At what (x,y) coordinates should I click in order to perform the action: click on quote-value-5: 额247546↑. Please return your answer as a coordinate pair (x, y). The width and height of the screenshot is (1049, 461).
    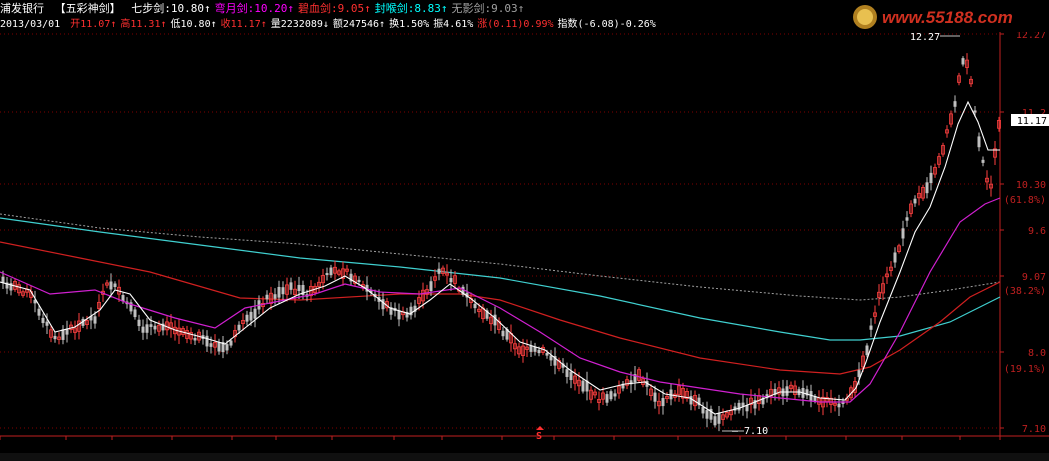
    Looking at the image, I should click on (359, 24).